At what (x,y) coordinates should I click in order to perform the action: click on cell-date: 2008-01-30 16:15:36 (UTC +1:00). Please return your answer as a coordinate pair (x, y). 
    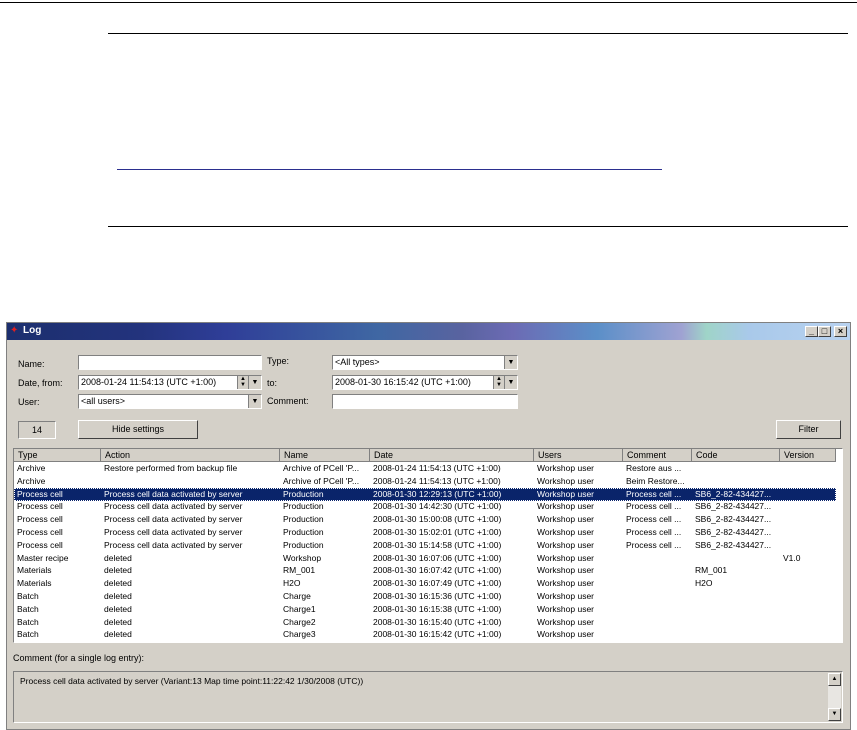
    Looking at the image, I should click on (437, 596).